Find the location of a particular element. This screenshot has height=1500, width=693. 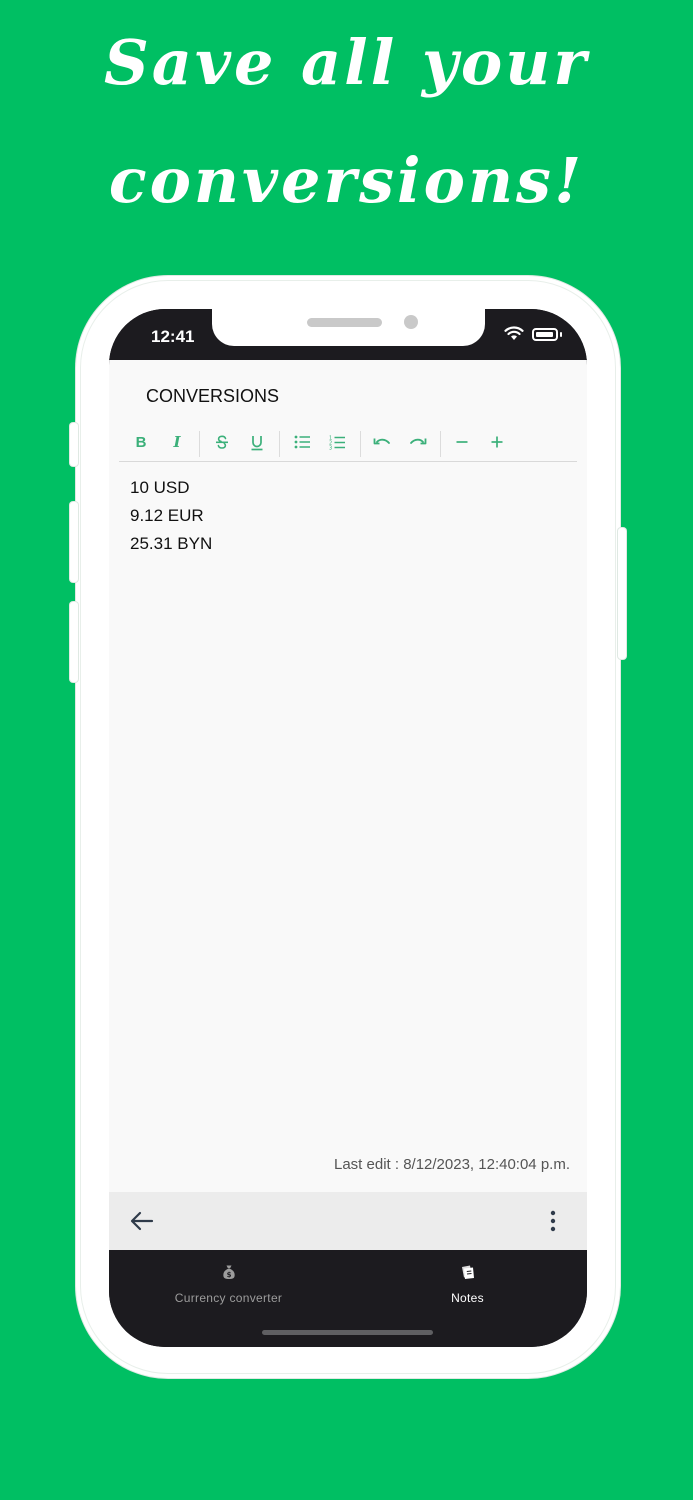

formatting-toolbar: B I 123 is located at coordinates (348, 444).